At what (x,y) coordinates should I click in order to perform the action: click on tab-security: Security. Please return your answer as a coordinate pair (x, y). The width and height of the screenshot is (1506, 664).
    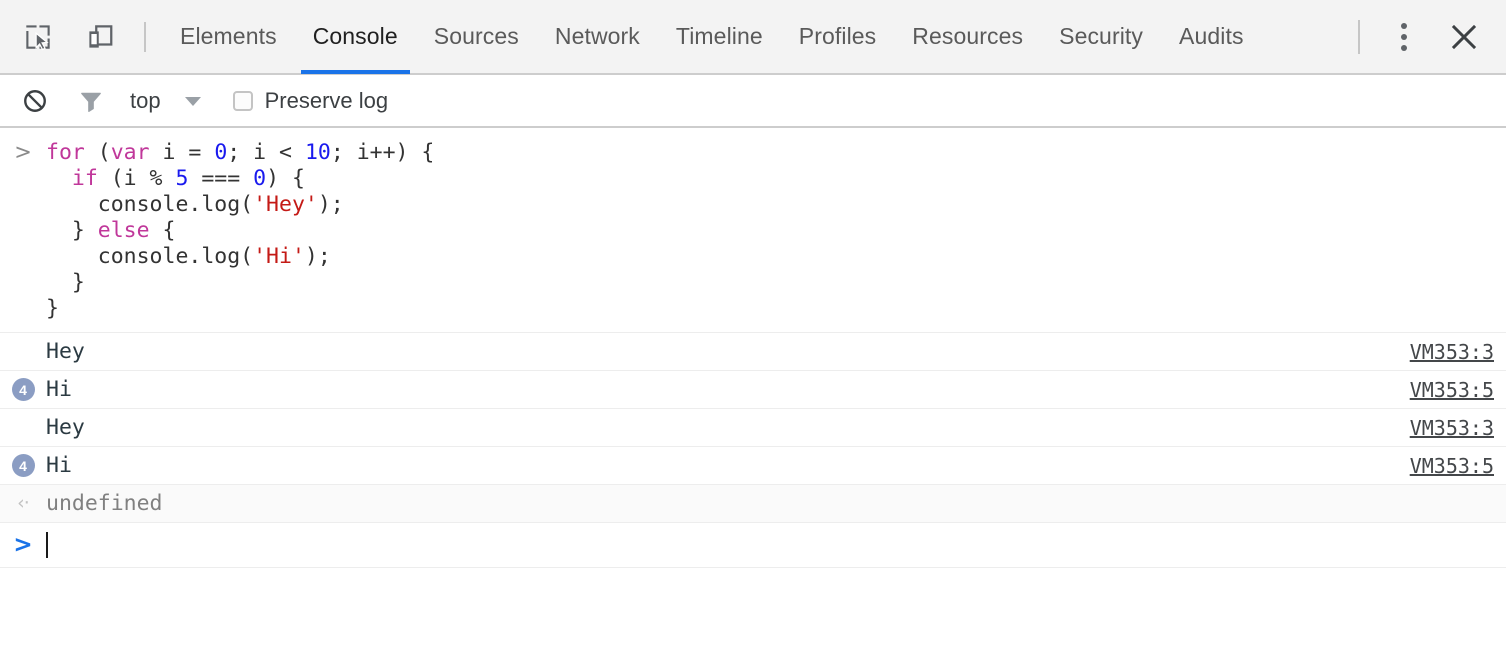
    Looking at the image, I should click on (1101, 37).